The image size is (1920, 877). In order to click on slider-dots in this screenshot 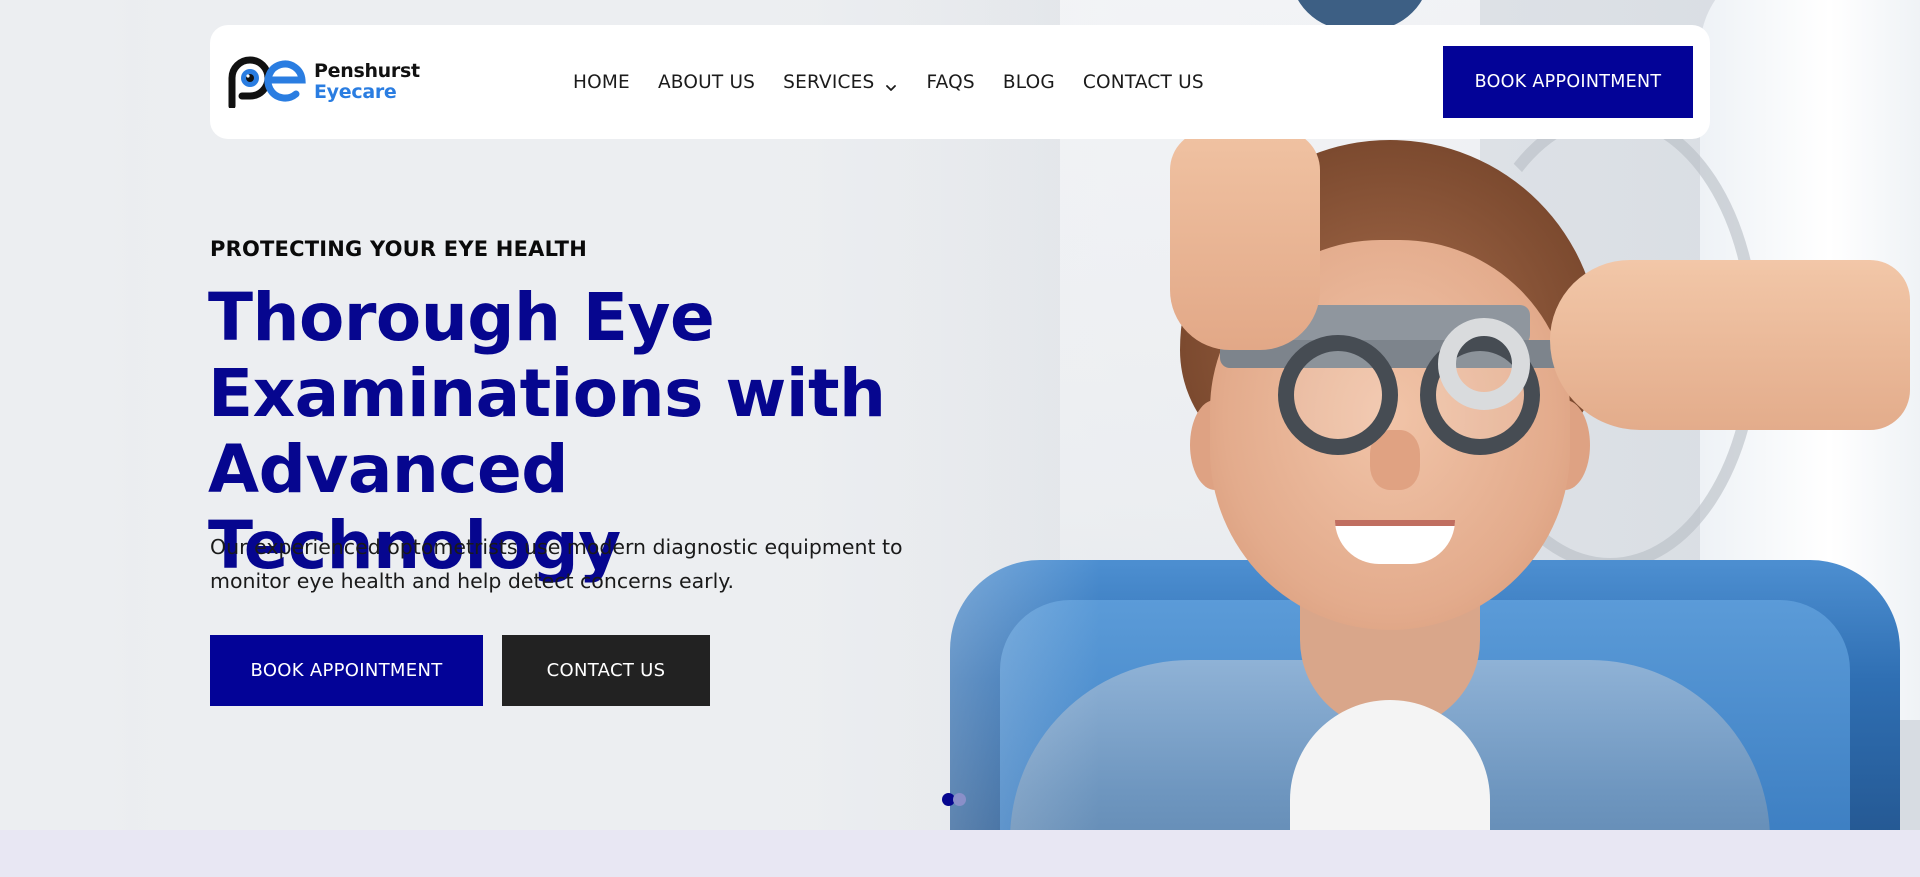, I will do `click(954, 799)`.